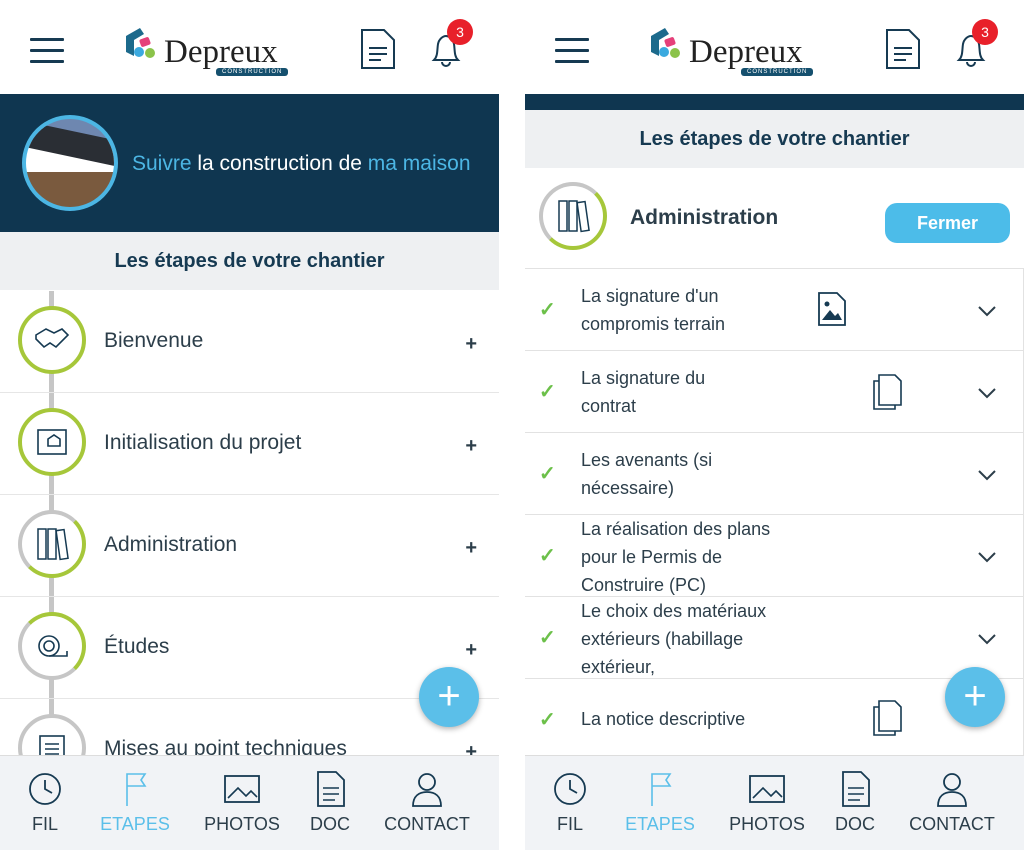 The height and width of the screenshot is (850, 1024). Describe the element at coordinates (249, 342) in the screenshot. I see `step-bienvenue: Bienvenue +` at that location.